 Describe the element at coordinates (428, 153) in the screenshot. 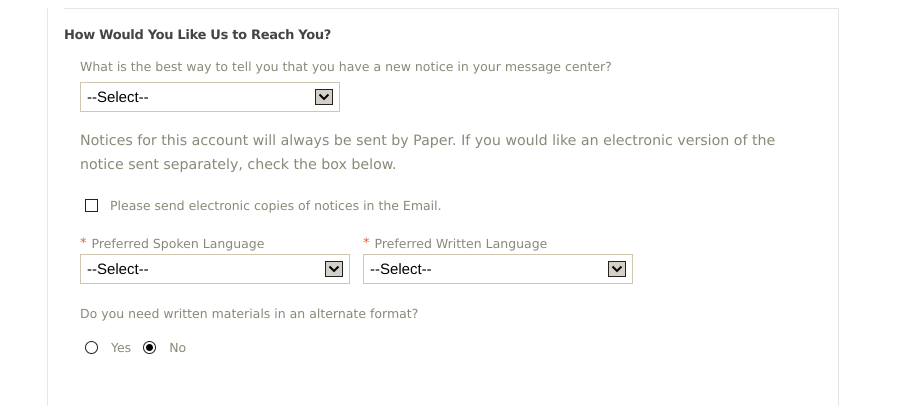

I see `info-paragraph: Notices for this account will always be sent by Paper. If you would like an electronic version of the notice sent separately, check the box below.` at that location.